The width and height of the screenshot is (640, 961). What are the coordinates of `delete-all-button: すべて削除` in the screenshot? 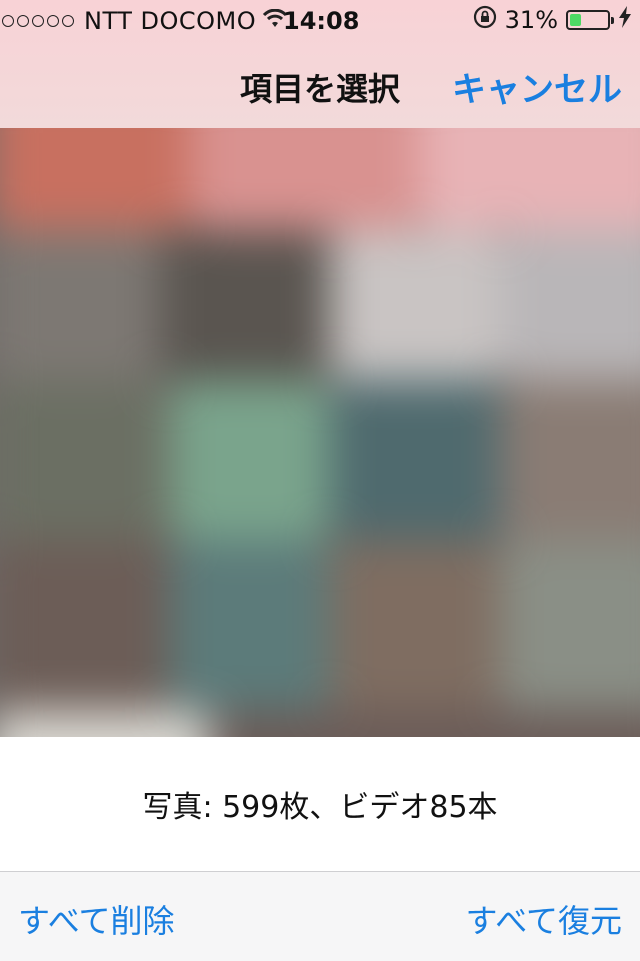 It's located at (96, 919).